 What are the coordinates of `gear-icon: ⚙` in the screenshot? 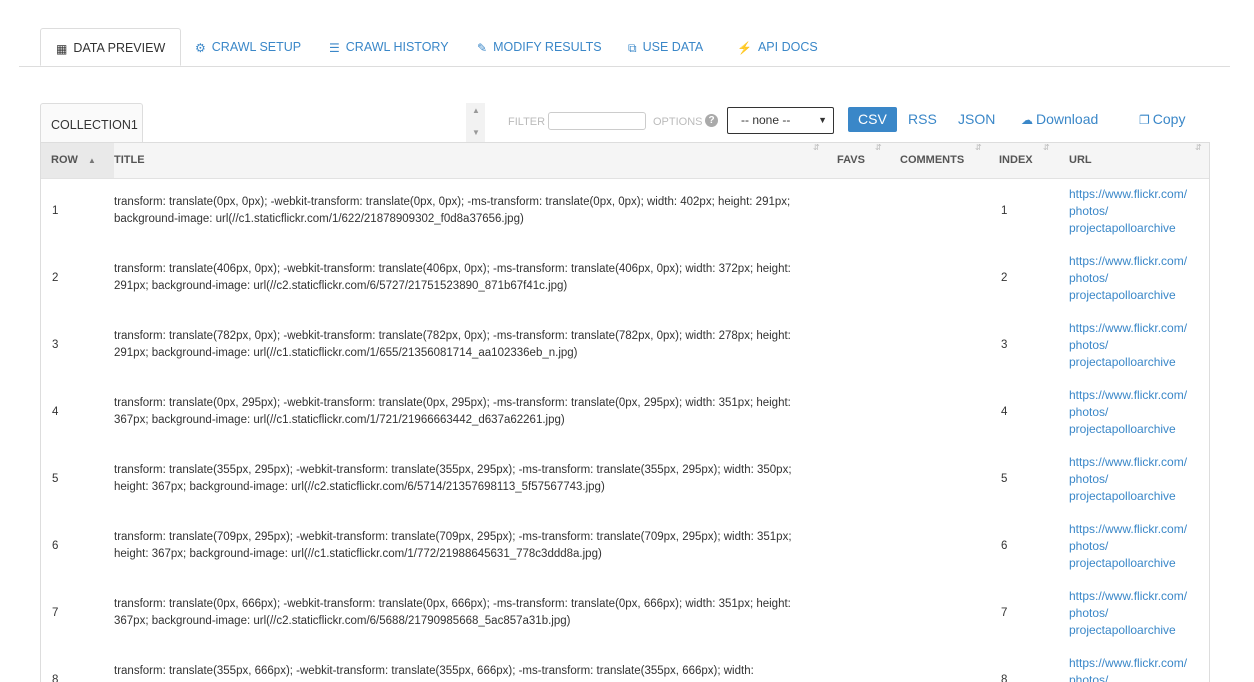 It's located at (200, 47).